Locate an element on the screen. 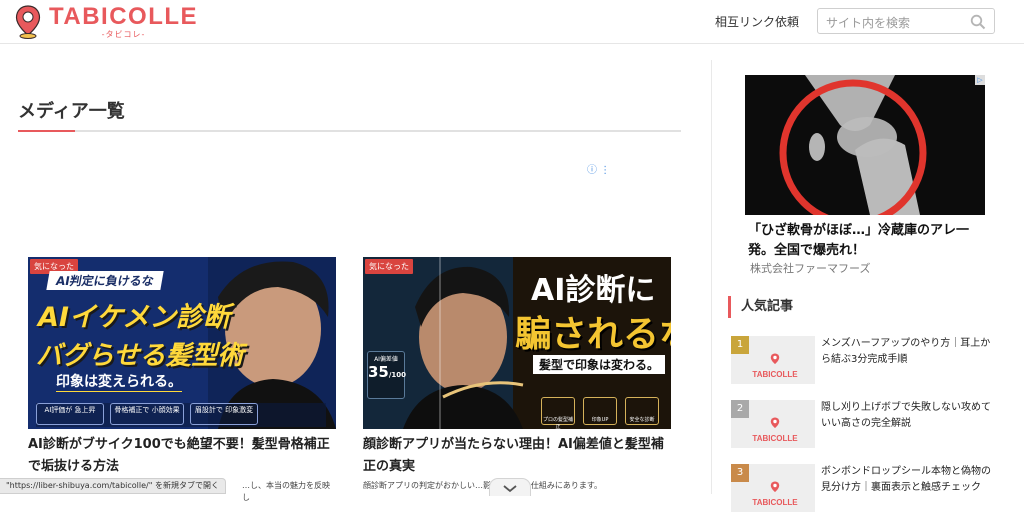 This screenshot has height=512, width=1024. logo-wordmark: TABICOLLE is located at coordinates (124, 16).